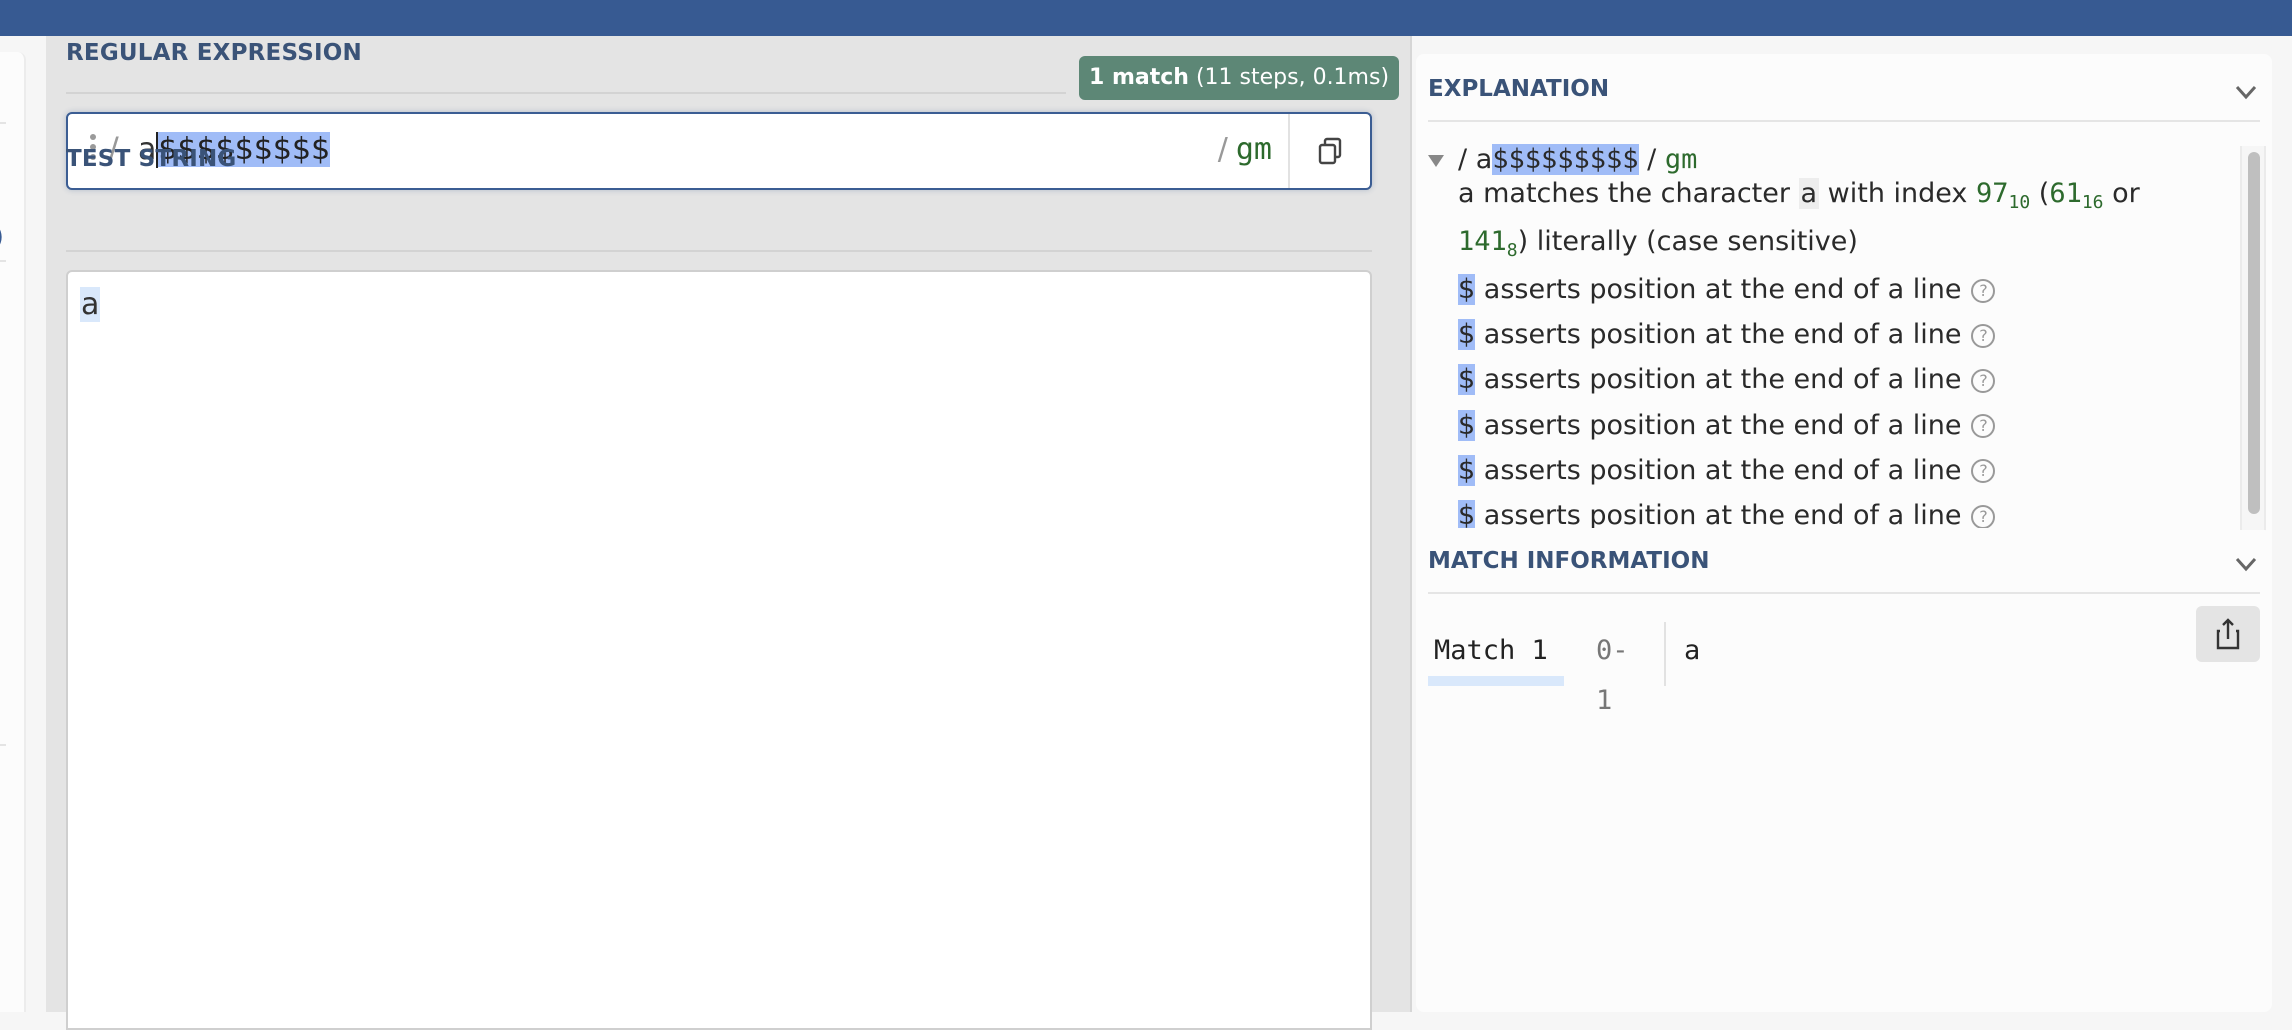 This screenshot has height=1030, width=2292. I want to click on explanation-char-a-line2: 1418) literally (case sensitive), so click(1658, 243).